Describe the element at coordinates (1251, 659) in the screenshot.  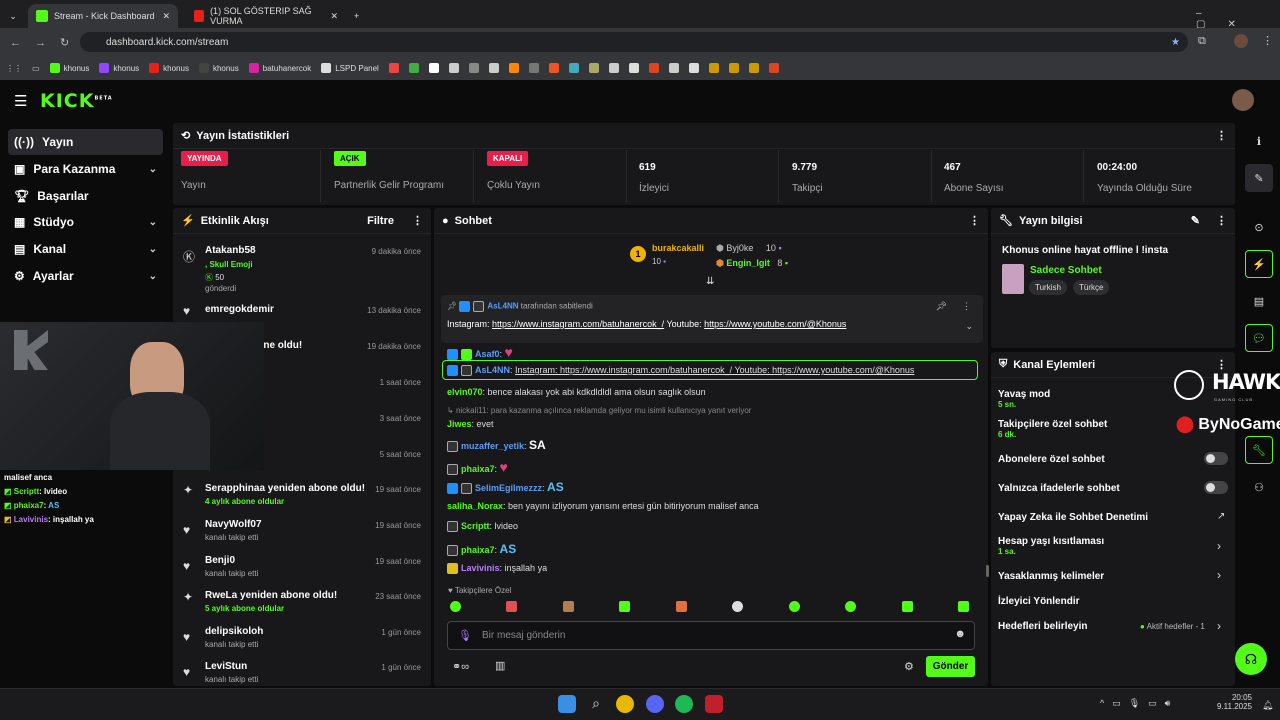
I see `support-headset-icon: ☊` at that location.